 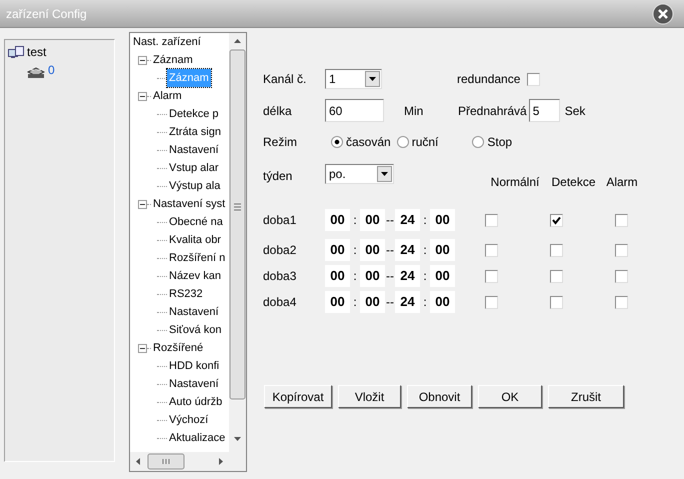 I want to click on window-title: zařízení Config, so click(x=46, y=14).